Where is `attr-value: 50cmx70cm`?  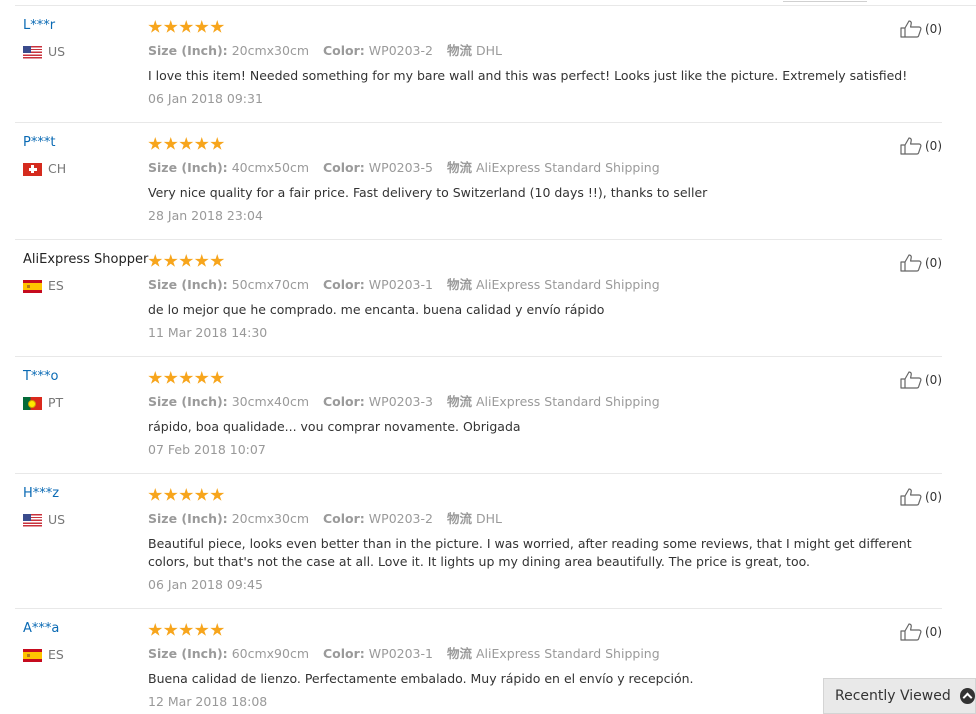 attr-value: 50cmx70cm is located at coordinates (270, 284).